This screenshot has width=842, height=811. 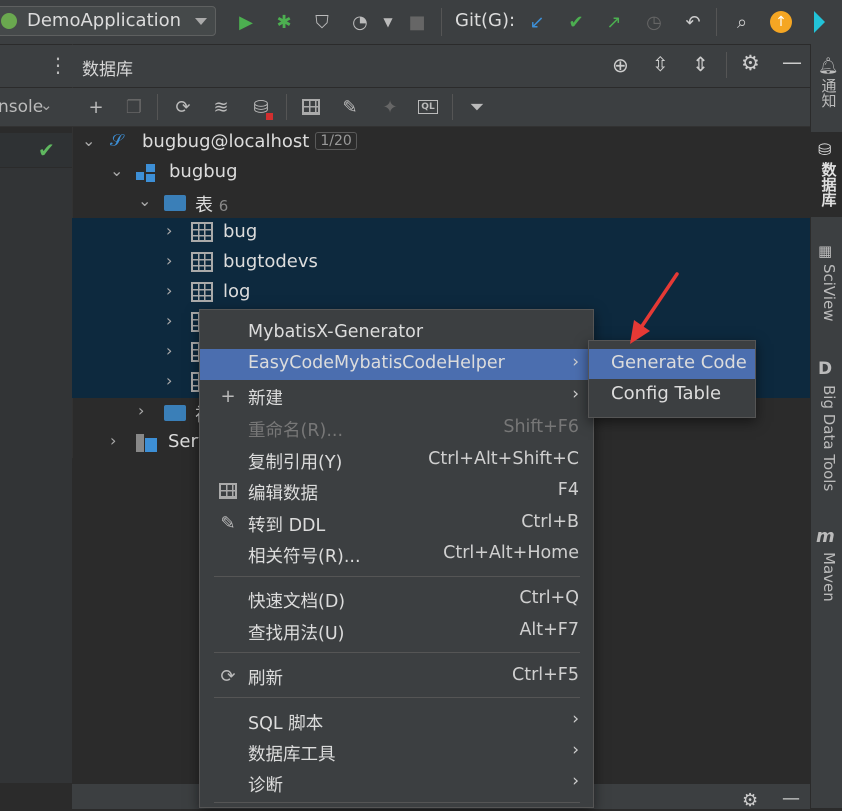 I want to click on menu-item-label: 编辑数据, so click(x=283, y=494).